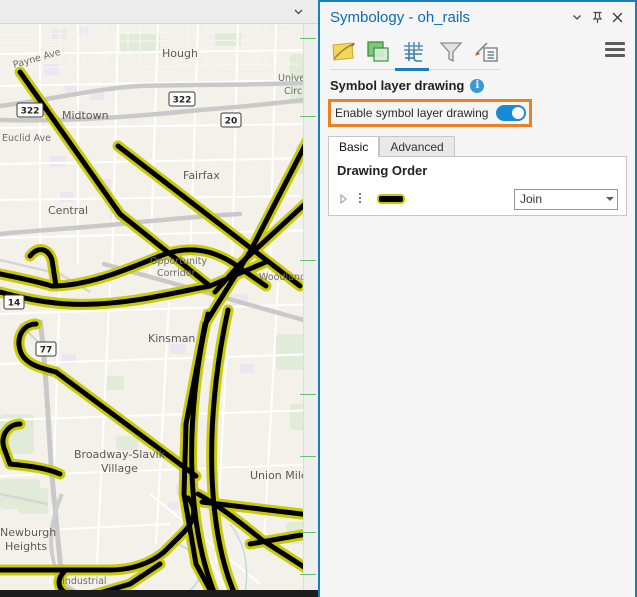 The height and width of the screenshot is (597, 637). I want to click on properties-icon, so click(379, 52).